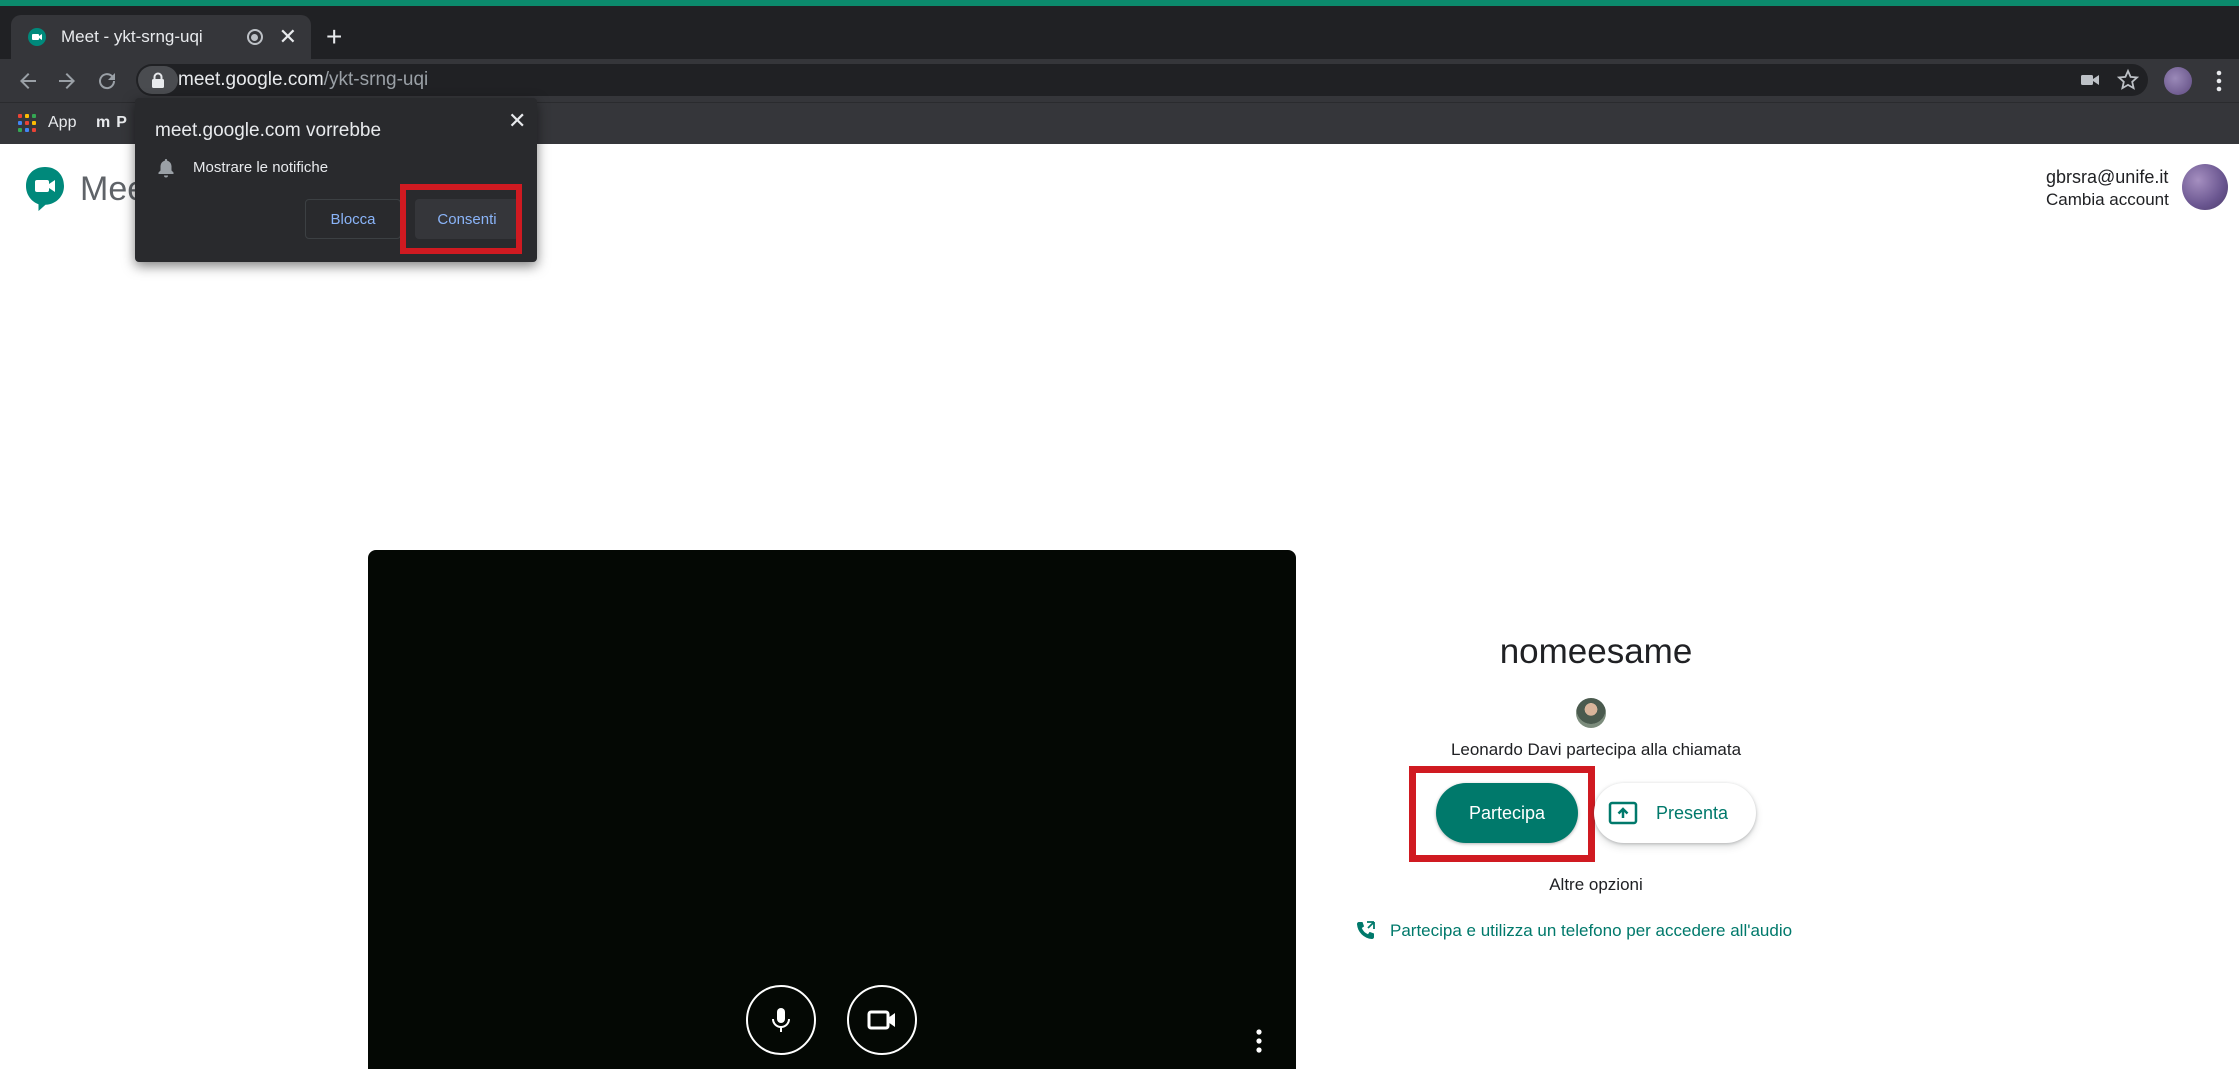 This screenshot has width=2239, height=1069. I want to click on tab-title: Meet - ykt-srng-uqi, so click(132, 36).